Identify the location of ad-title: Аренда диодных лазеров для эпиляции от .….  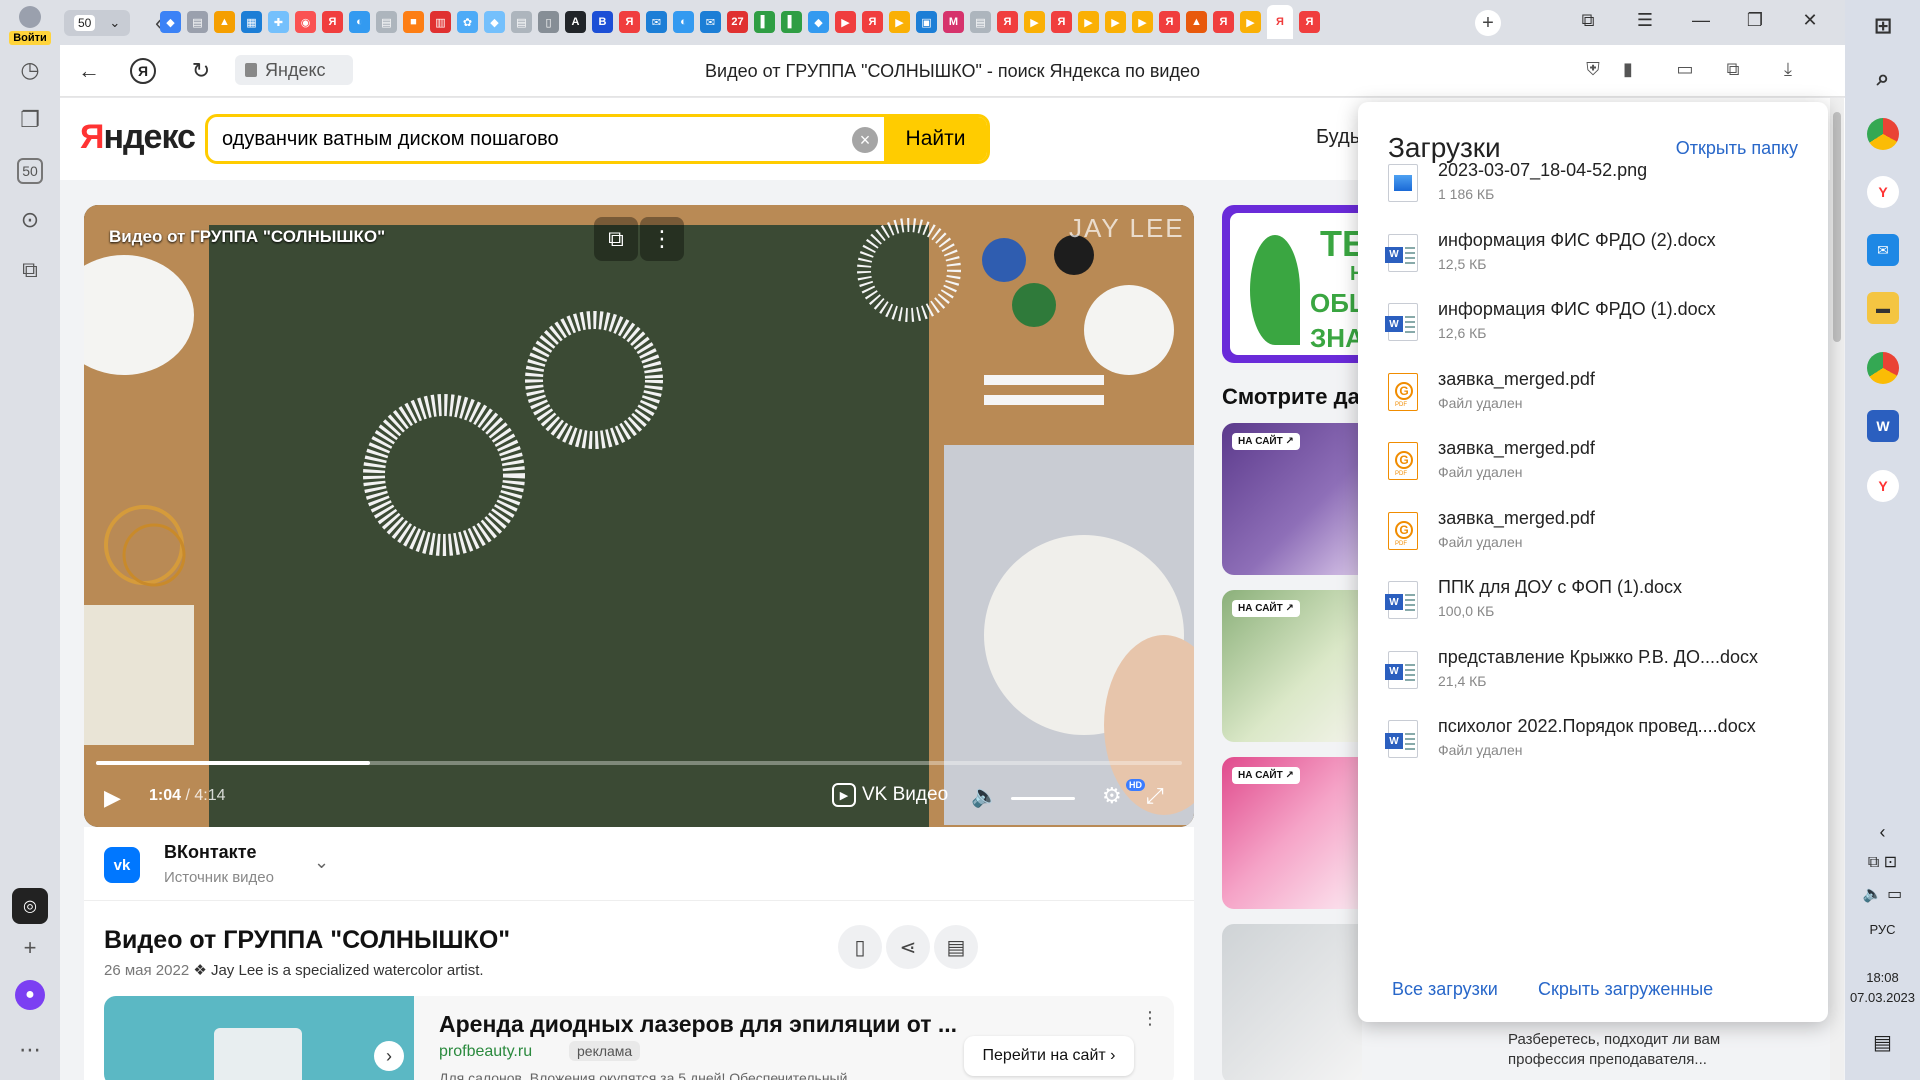
(698, 1024).